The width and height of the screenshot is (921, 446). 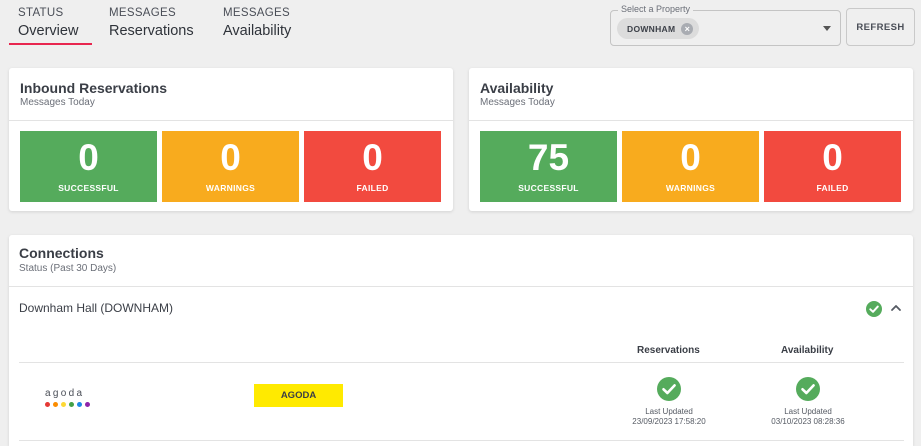 I want to click on property-select: Select a Property DOWNHAM ×, so click(x=725, y=25).